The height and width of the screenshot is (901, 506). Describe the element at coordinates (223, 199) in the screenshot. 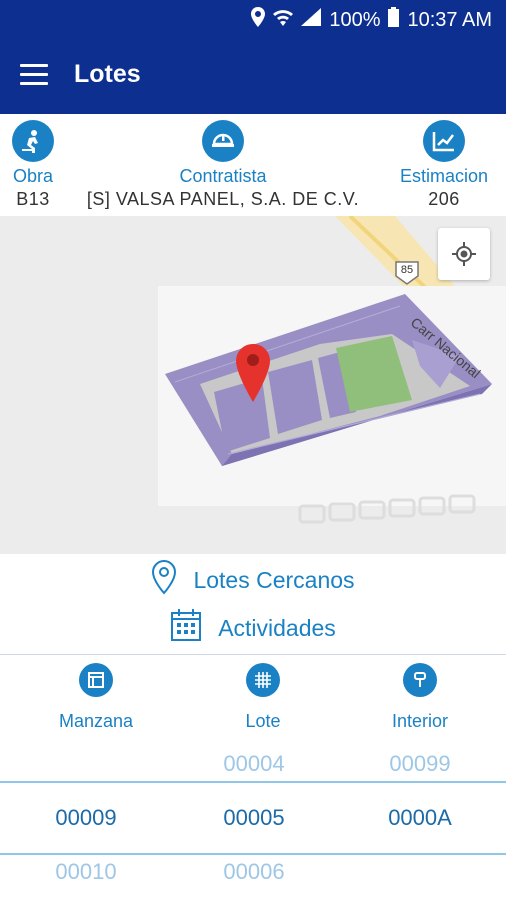

I see `contratista-value: [S] VALSA PANEL, S.A. DE C.V.` at that location.